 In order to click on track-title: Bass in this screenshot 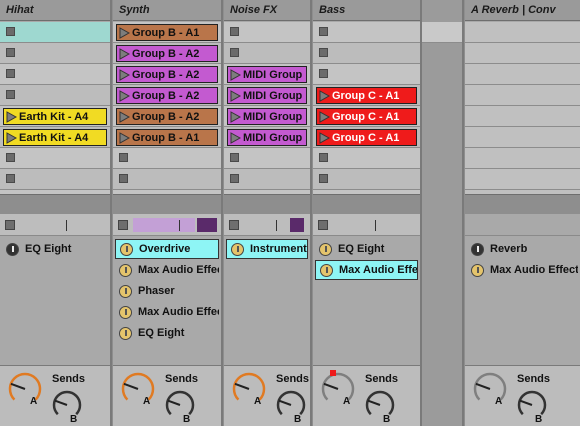, I will do `click(366, 10)`.